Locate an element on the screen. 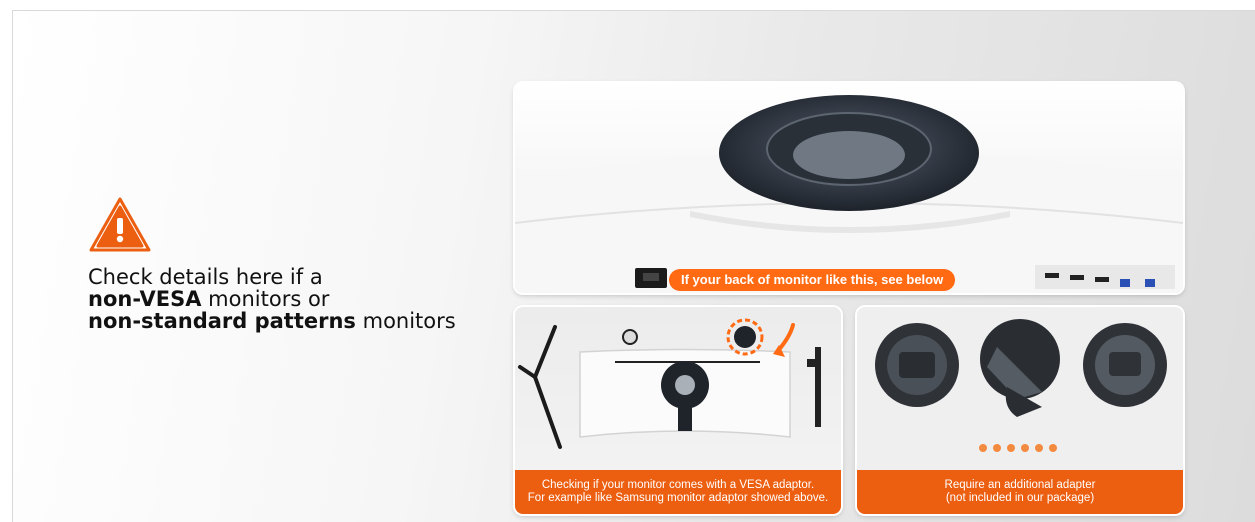  notice-line-2: non-VESA monitors or is located at coordinates (303, 299).